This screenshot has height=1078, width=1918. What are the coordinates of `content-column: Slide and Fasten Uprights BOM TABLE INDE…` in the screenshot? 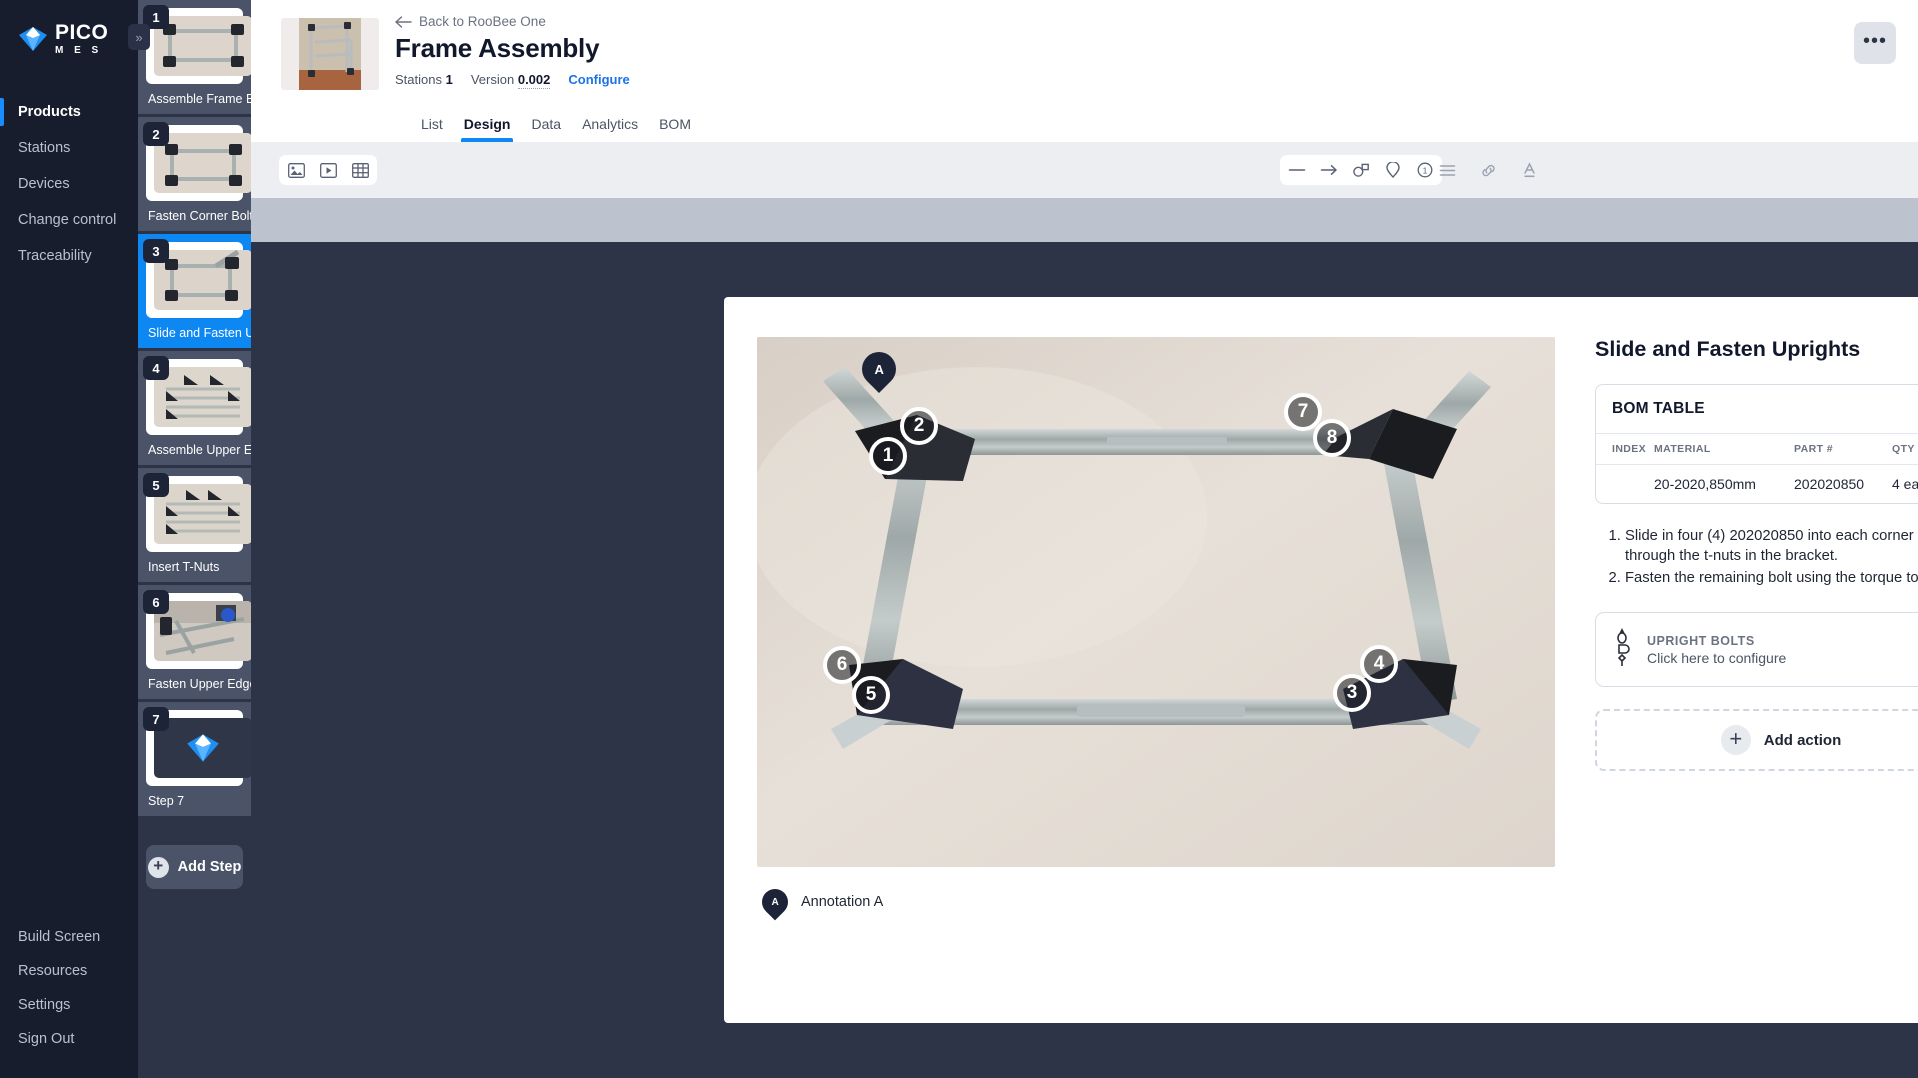 It's located at (1756, 626).